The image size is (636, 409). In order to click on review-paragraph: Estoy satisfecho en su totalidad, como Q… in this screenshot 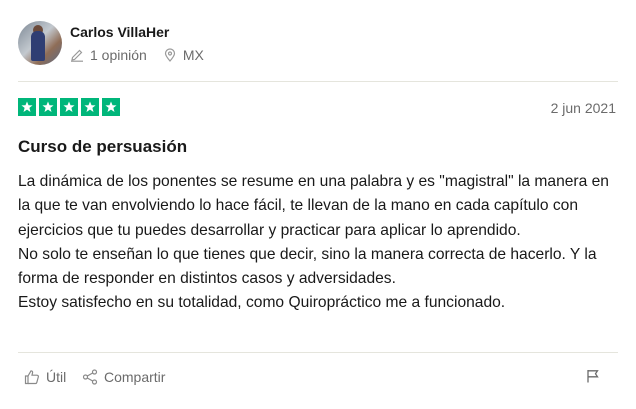, I will do `click(262, 303)`.